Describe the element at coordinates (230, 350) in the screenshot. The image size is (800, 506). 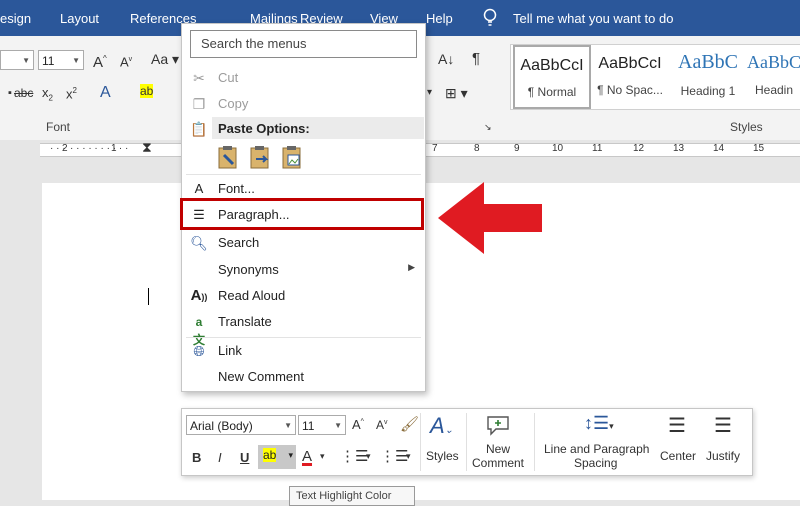
I see `menu-label: Link` at that location.